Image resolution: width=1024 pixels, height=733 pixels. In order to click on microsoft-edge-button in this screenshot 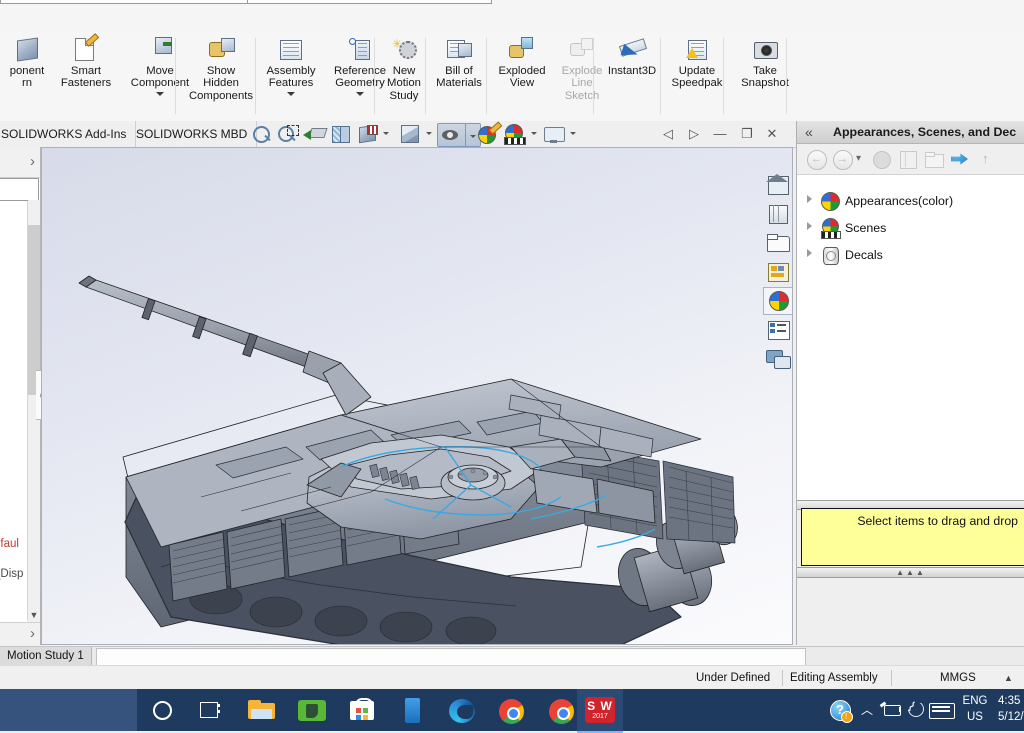, I will do `click(462, 710)`.